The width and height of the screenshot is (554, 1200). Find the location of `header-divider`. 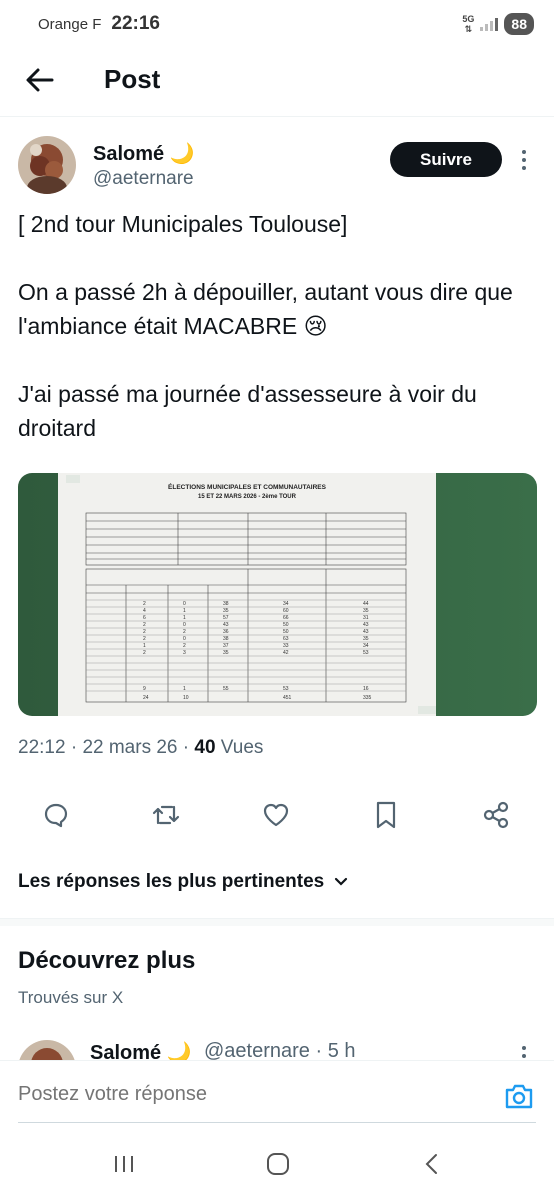

header-divider is located at coordinates (277, 116).